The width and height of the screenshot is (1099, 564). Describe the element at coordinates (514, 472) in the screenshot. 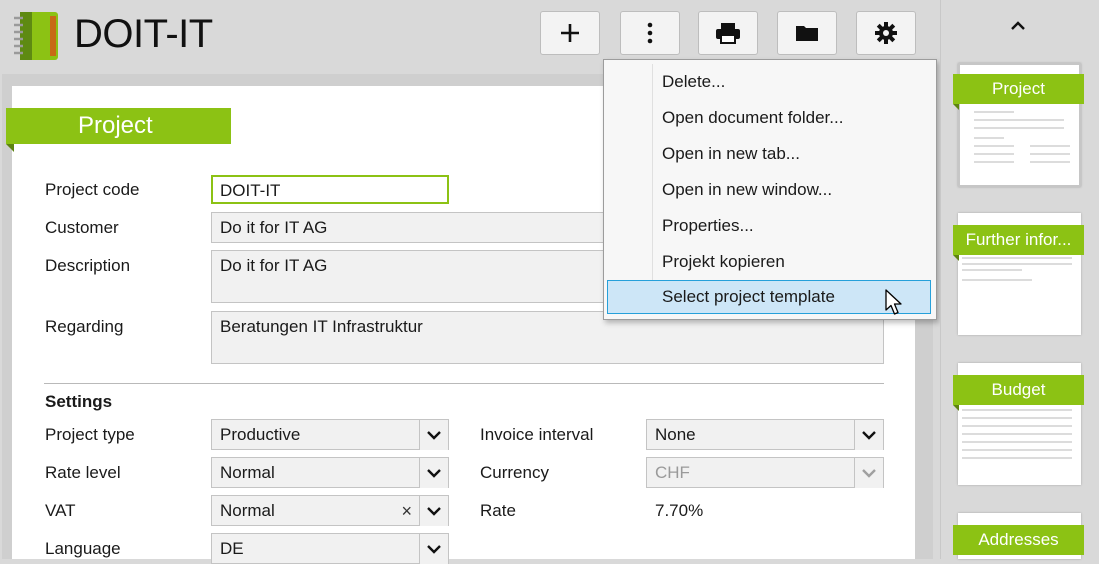

I see `currency-label: Currency` at that location.